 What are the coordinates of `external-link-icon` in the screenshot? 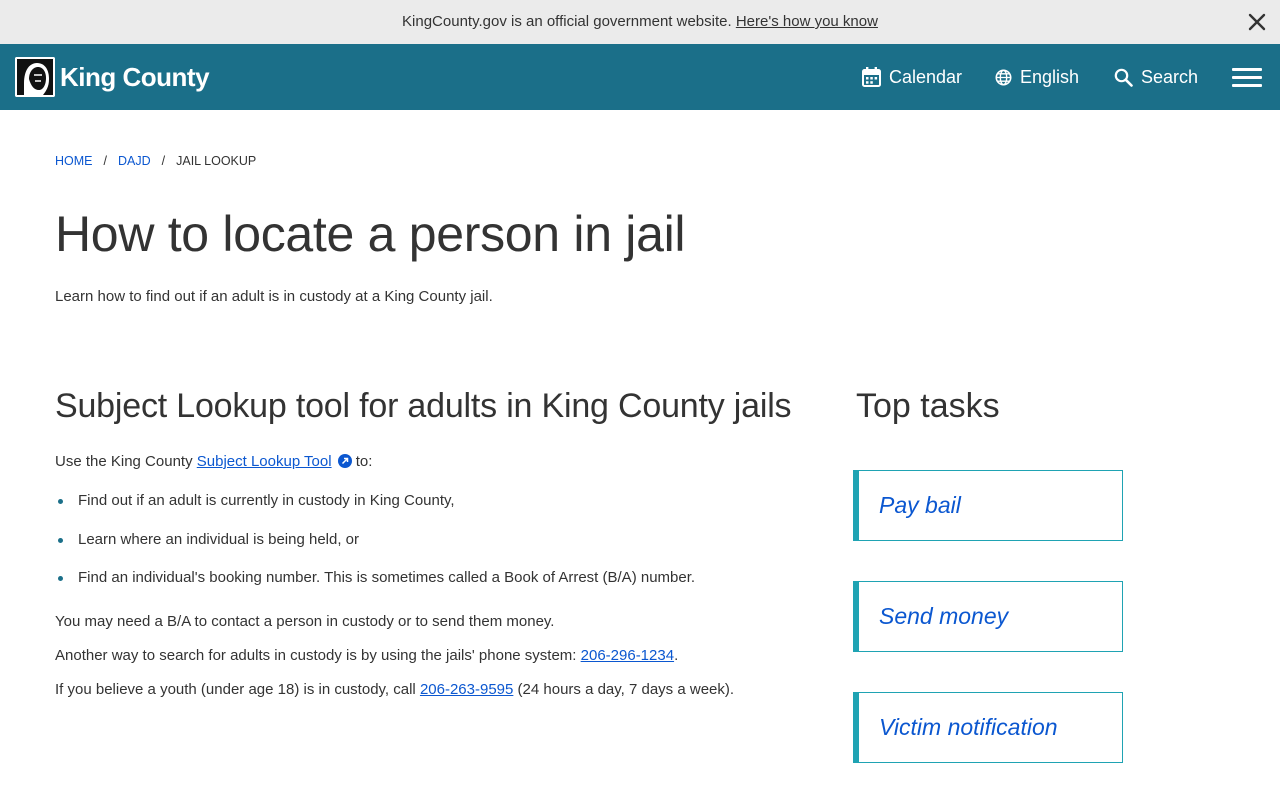 It's located at (344, 461).